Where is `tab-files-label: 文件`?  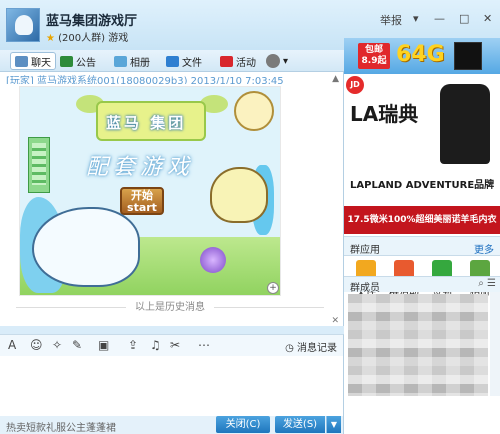
tab-files-label: 文件 is located at coordinates (192, 63).